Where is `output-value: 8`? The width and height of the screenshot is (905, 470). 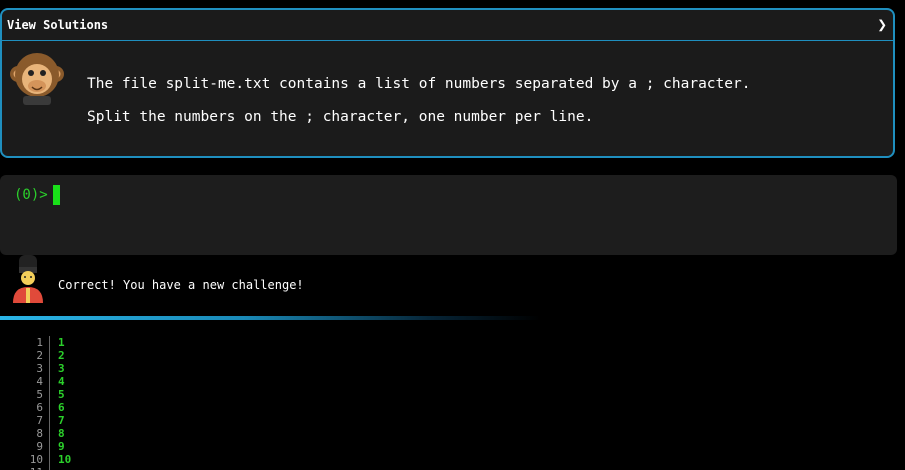 output-value: 8 is located at coordinates (61, 433).